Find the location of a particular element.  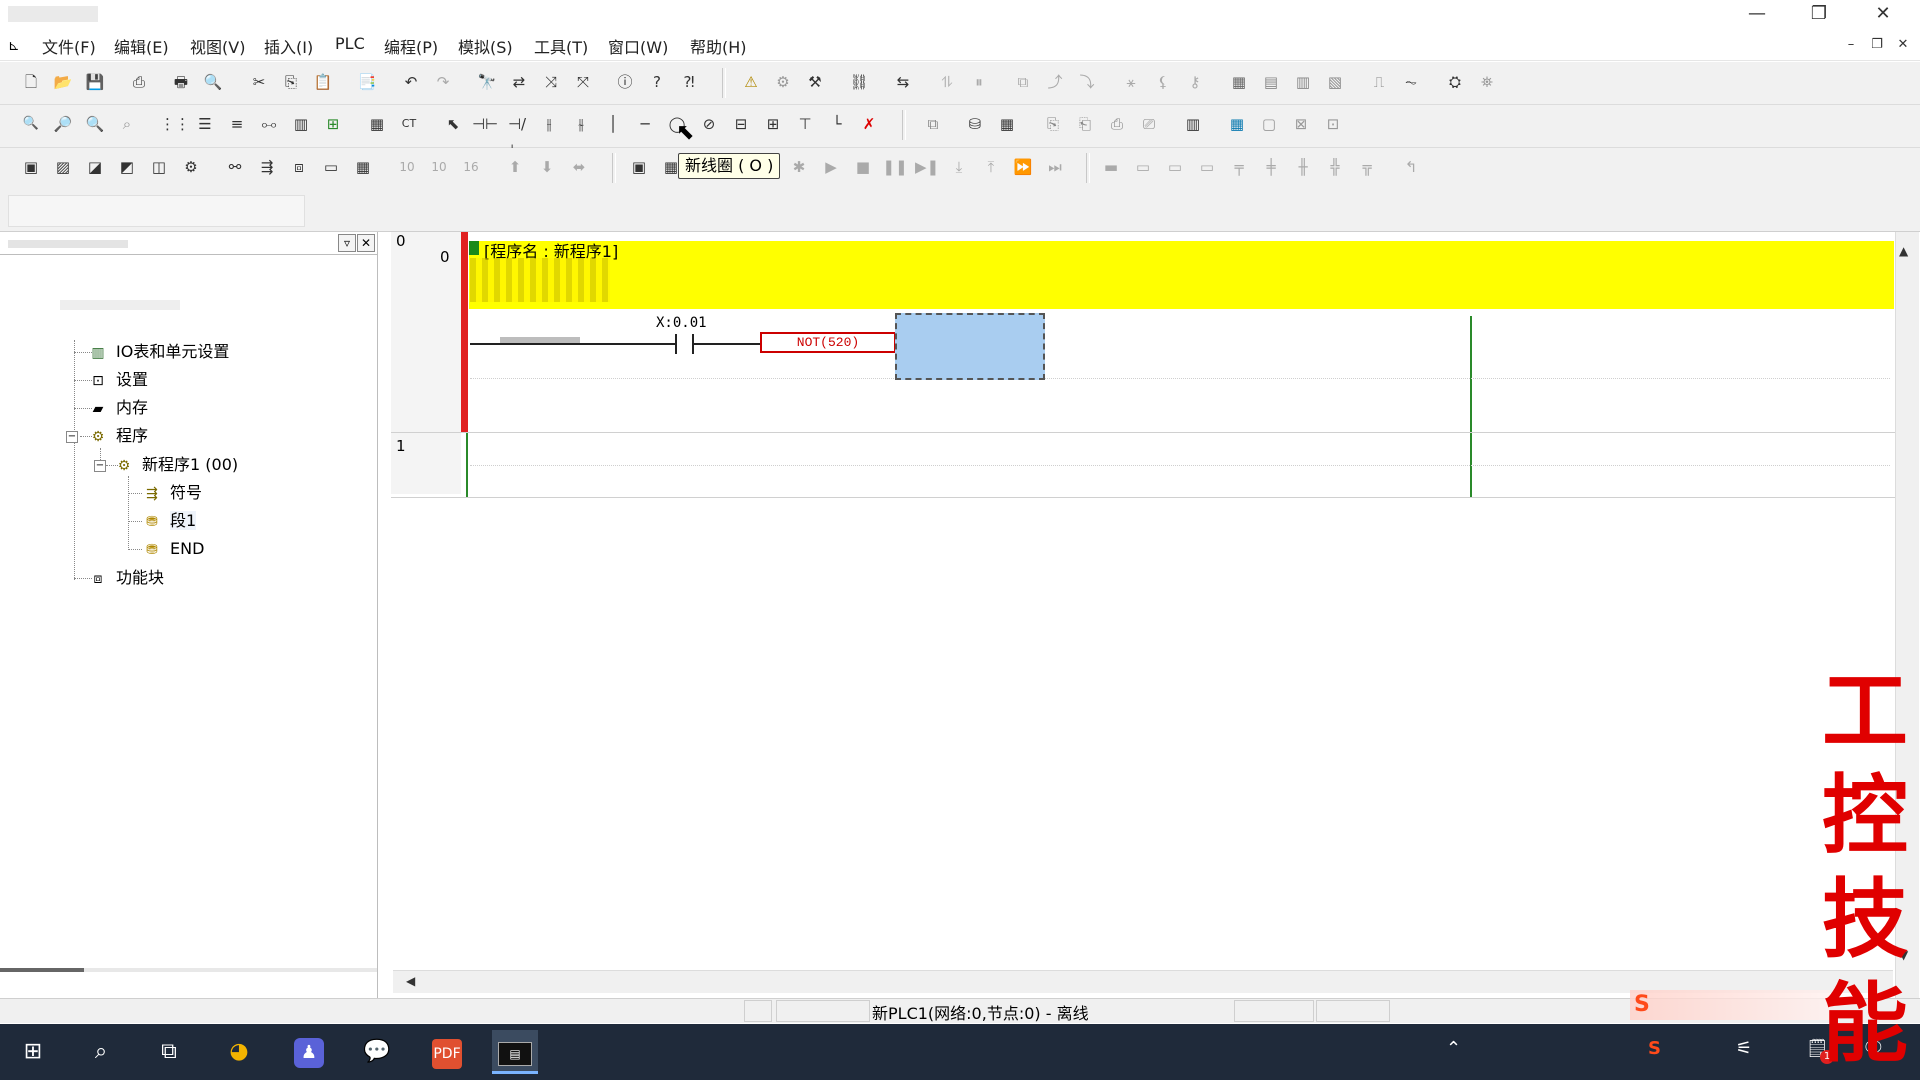

vertical-line-icon: │ is located at coordinates (613, 124).